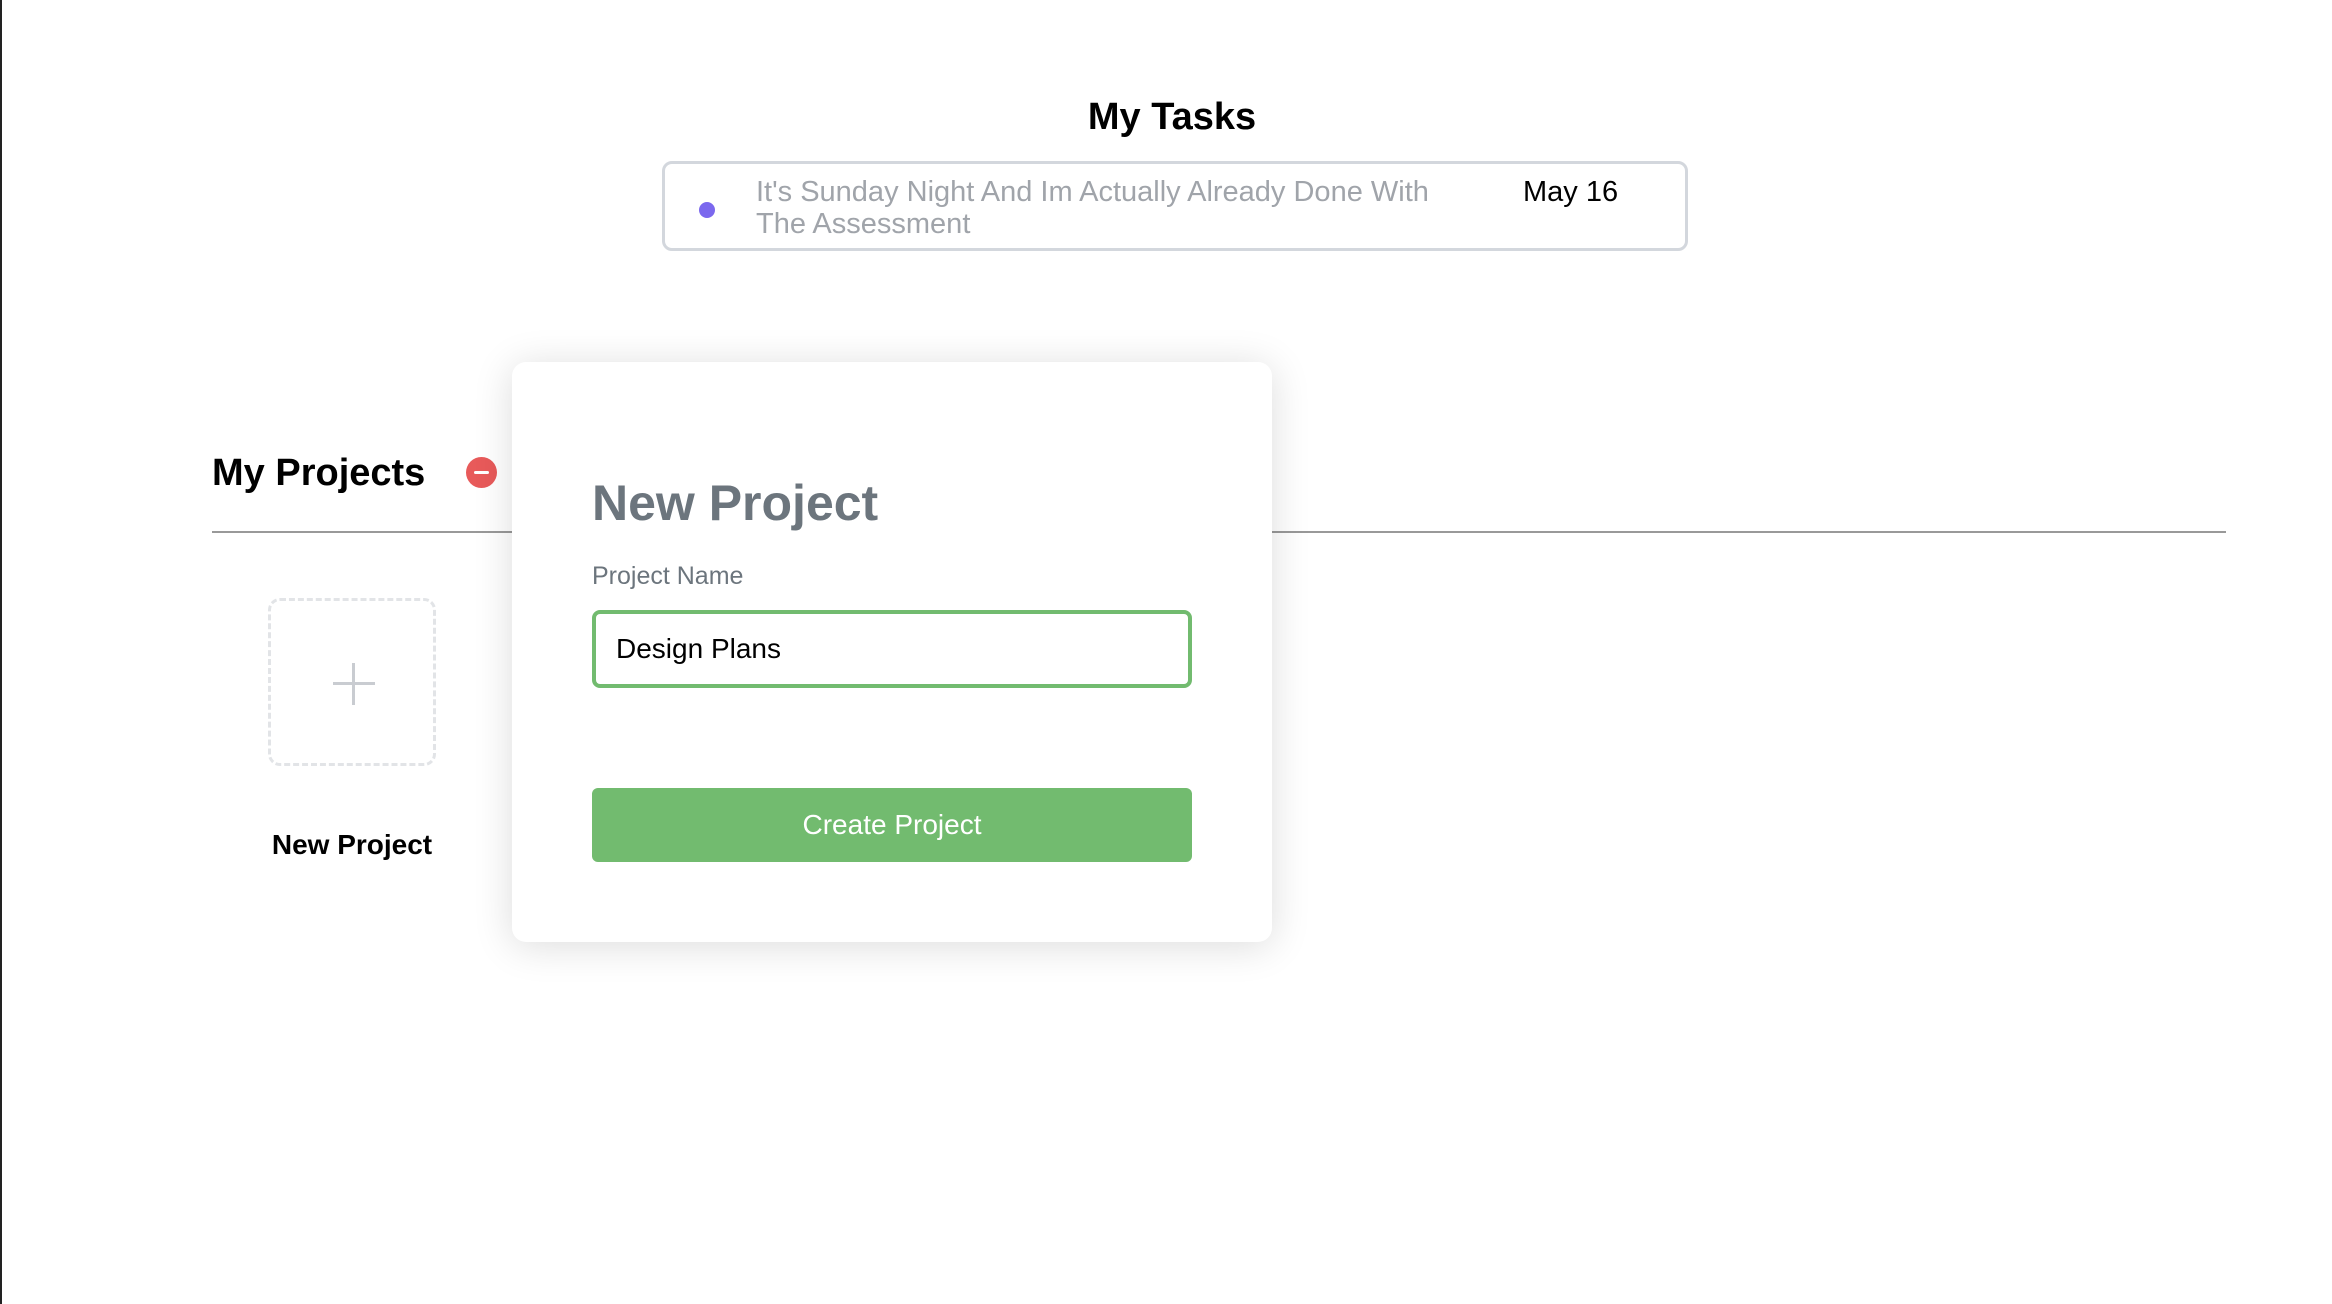 The height and width of the screenshot is (1304, 2332). I want to click on new-project-tile, so click(352, 682).